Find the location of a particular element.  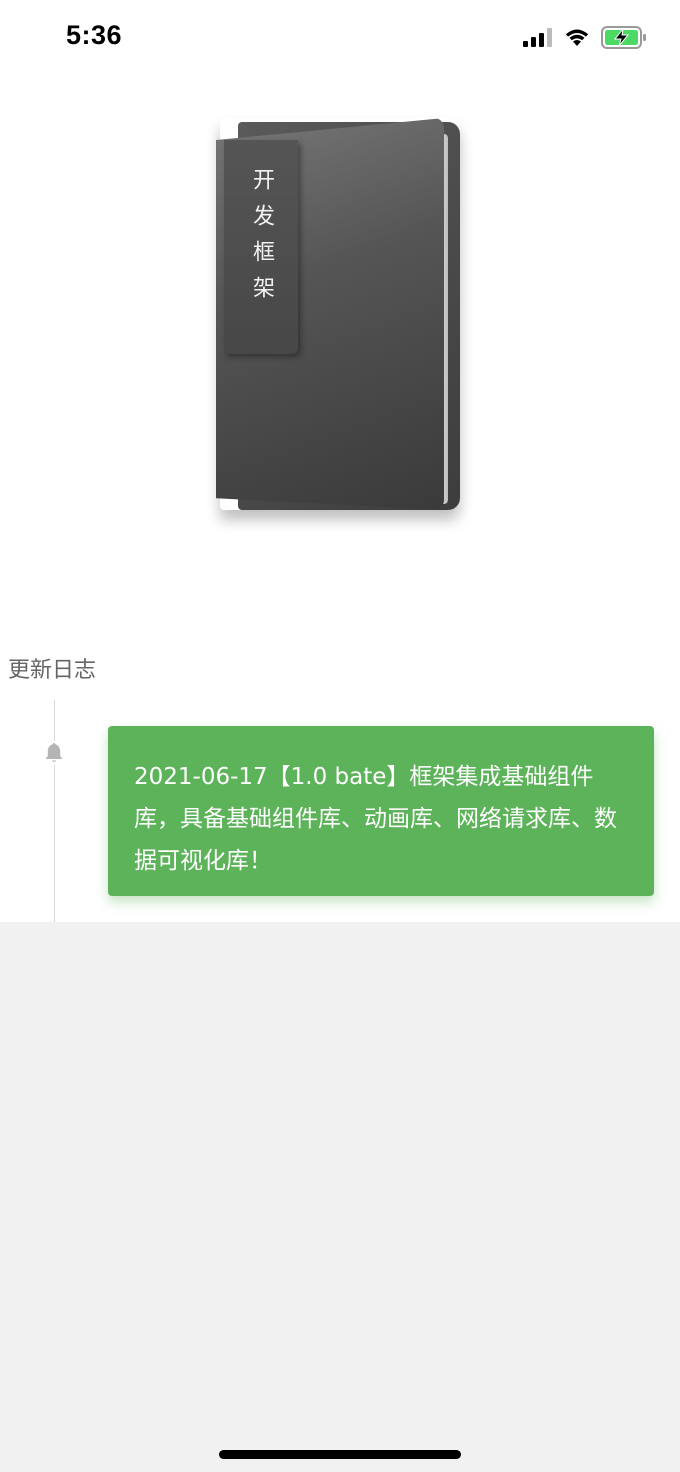

changelog-title: 更新日志 is located at coordinates (52, 670).